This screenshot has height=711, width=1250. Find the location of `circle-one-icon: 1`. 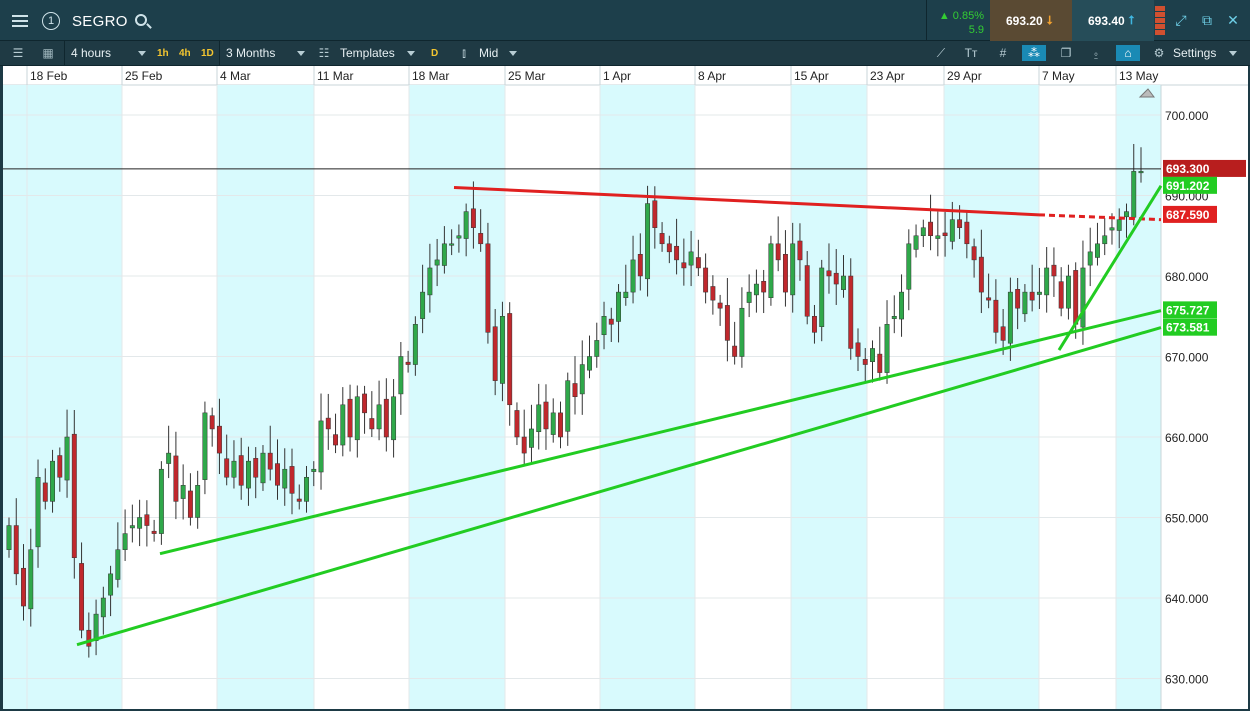

circle-one-icon: 1 is located at coordinates (51, 20).